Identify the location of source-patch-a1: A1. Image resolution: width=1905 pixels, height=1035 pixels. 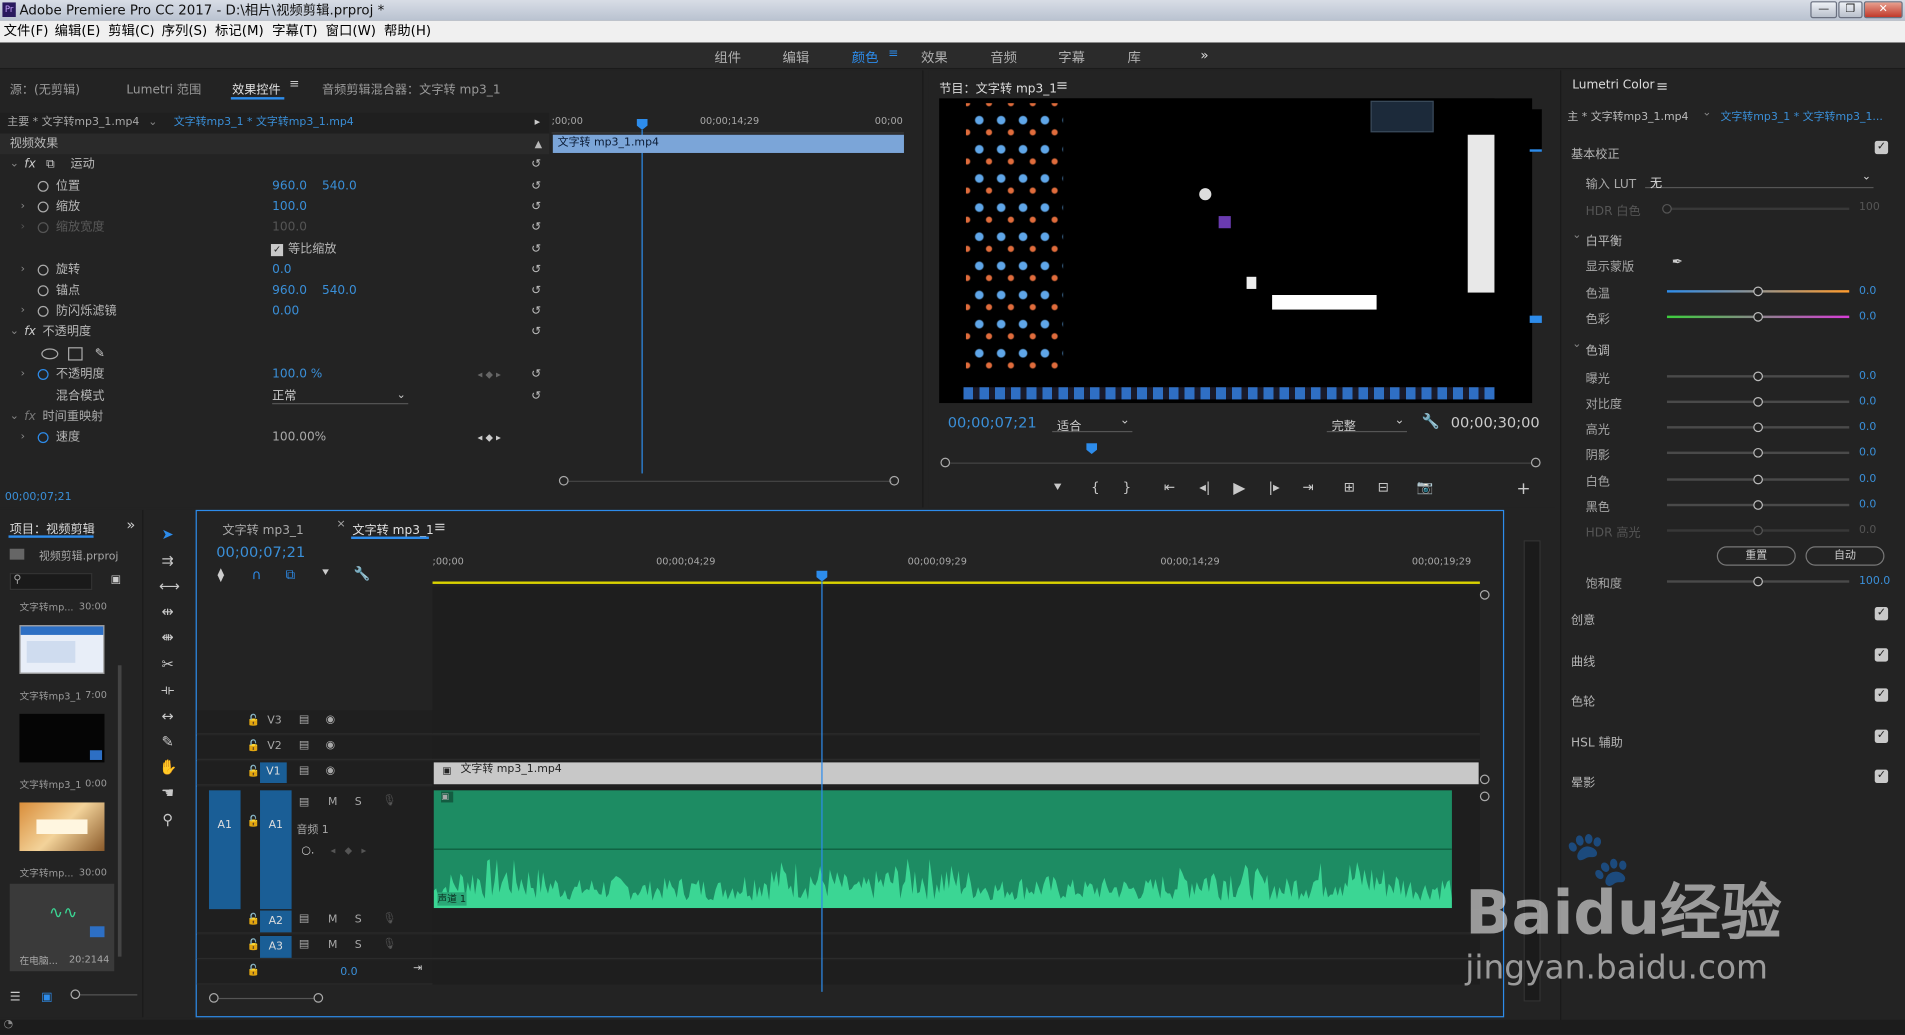
(224, 850).